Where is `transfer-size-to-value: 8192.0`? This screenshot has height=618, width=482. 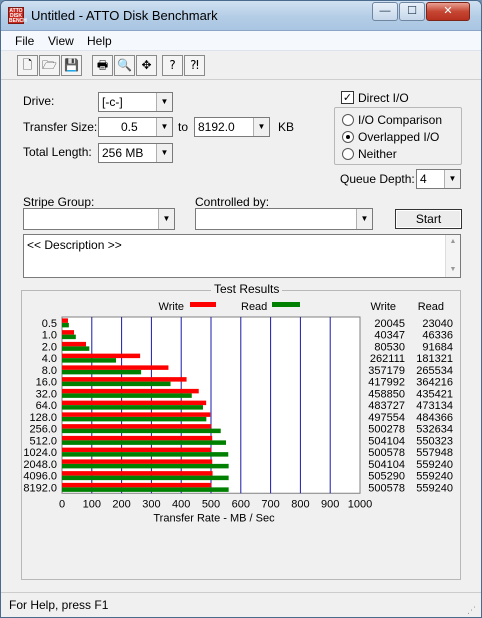 transfer-size-to-value: 8192.0 is located at coordinates (216, 127).